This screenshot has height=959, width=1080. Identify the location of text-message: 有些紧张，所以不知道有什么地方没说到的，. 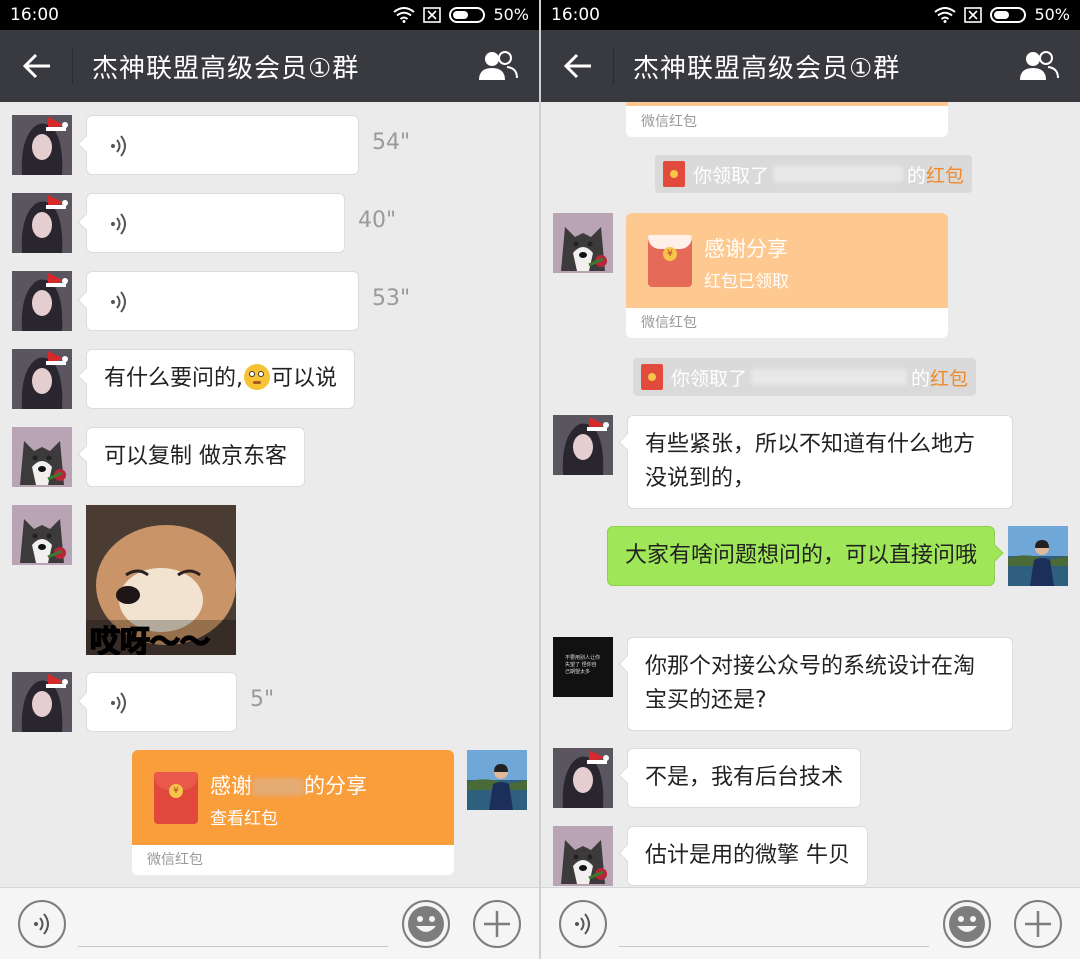
(815, 462).